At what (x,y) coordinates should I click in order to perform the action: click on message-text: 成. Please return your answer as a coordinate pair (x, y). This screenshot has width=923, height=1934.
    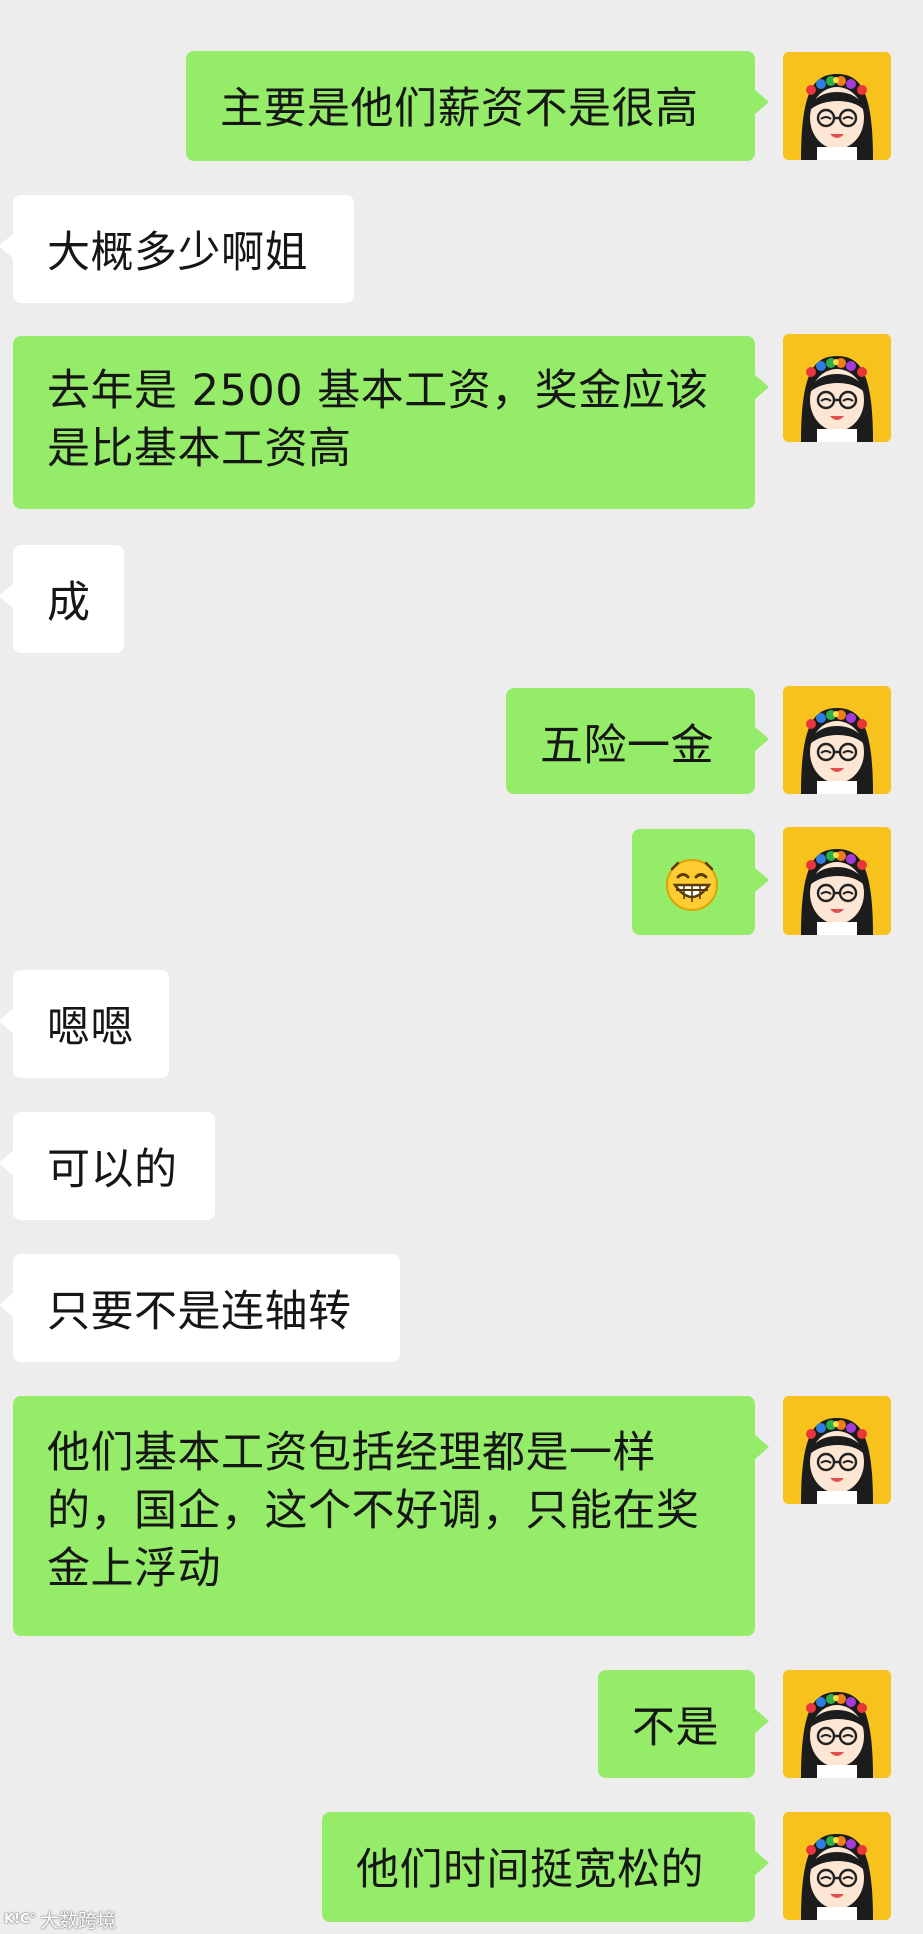
    Looking at the image, I should click on (69, 603).